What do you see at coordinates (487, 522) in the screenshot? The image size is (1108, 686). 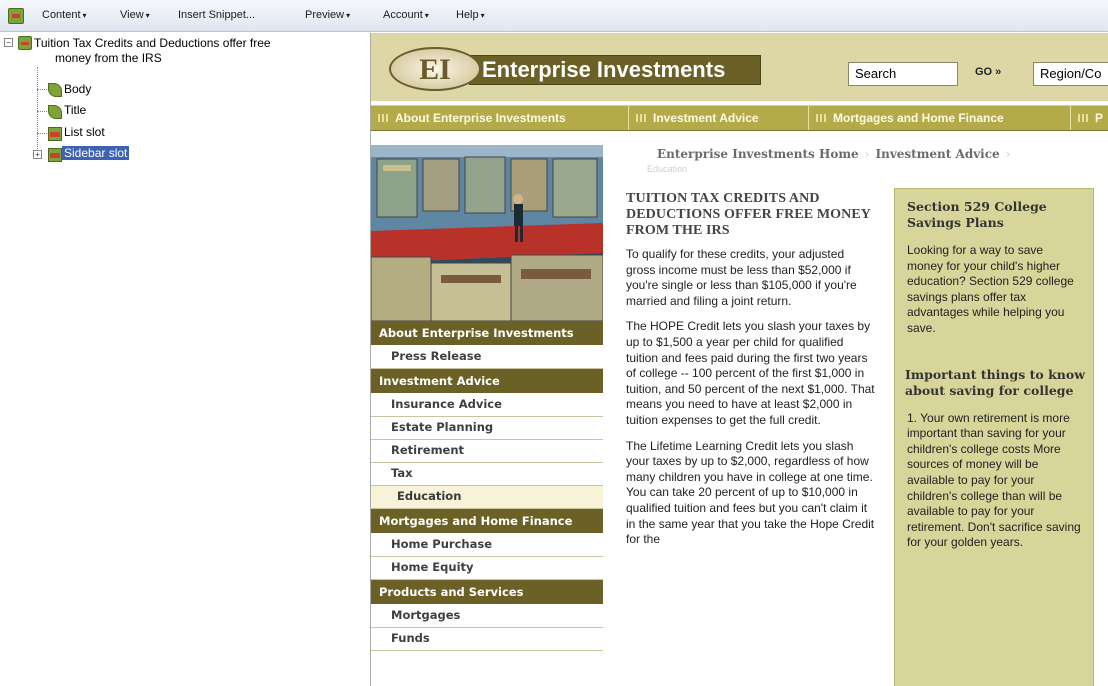 I see `sidenav-header-mortgages: Mortgages and Home Finance` at bounding box center [487, 522].